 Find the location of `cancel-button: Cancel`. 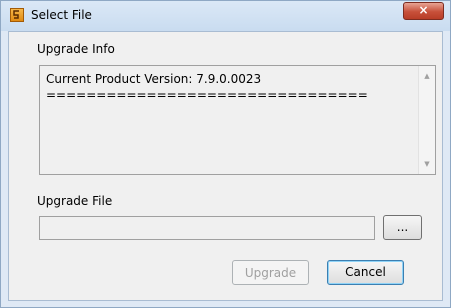

cancel-button: Cancel is located at coordinates (365, 272).